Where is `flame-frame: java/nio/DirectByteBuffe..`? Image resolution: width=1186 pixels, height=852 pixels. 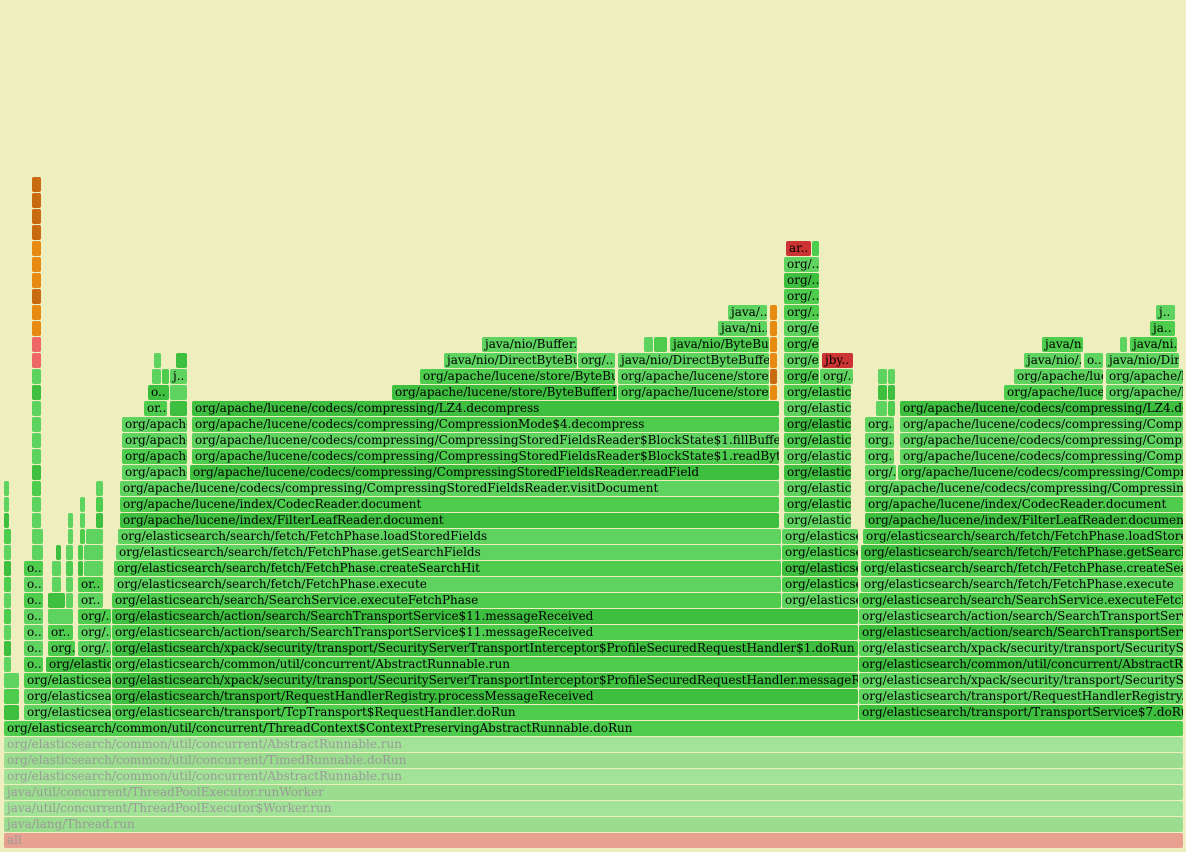
flame-frame: java/nio/DirectByteBuffe.. is located at coordinates (510, 360).